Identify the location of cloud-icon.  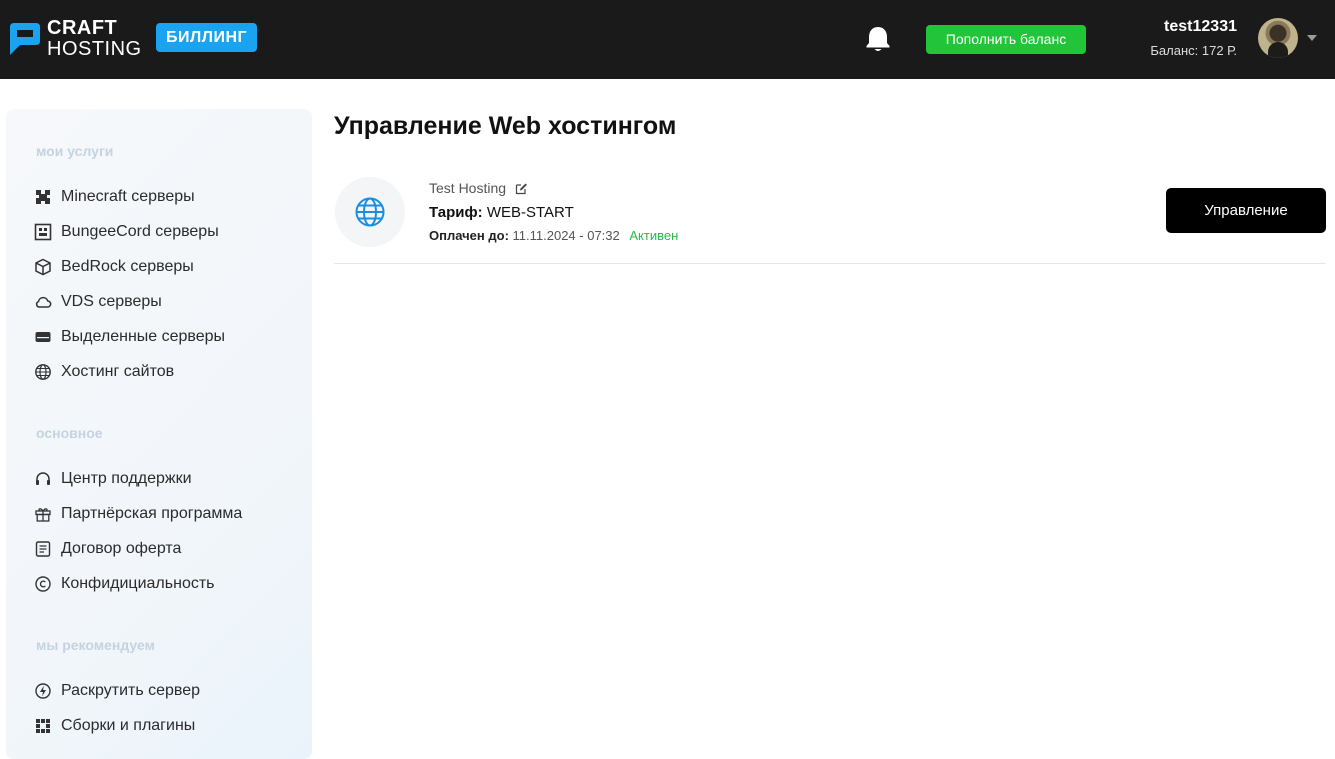
(43, 302).